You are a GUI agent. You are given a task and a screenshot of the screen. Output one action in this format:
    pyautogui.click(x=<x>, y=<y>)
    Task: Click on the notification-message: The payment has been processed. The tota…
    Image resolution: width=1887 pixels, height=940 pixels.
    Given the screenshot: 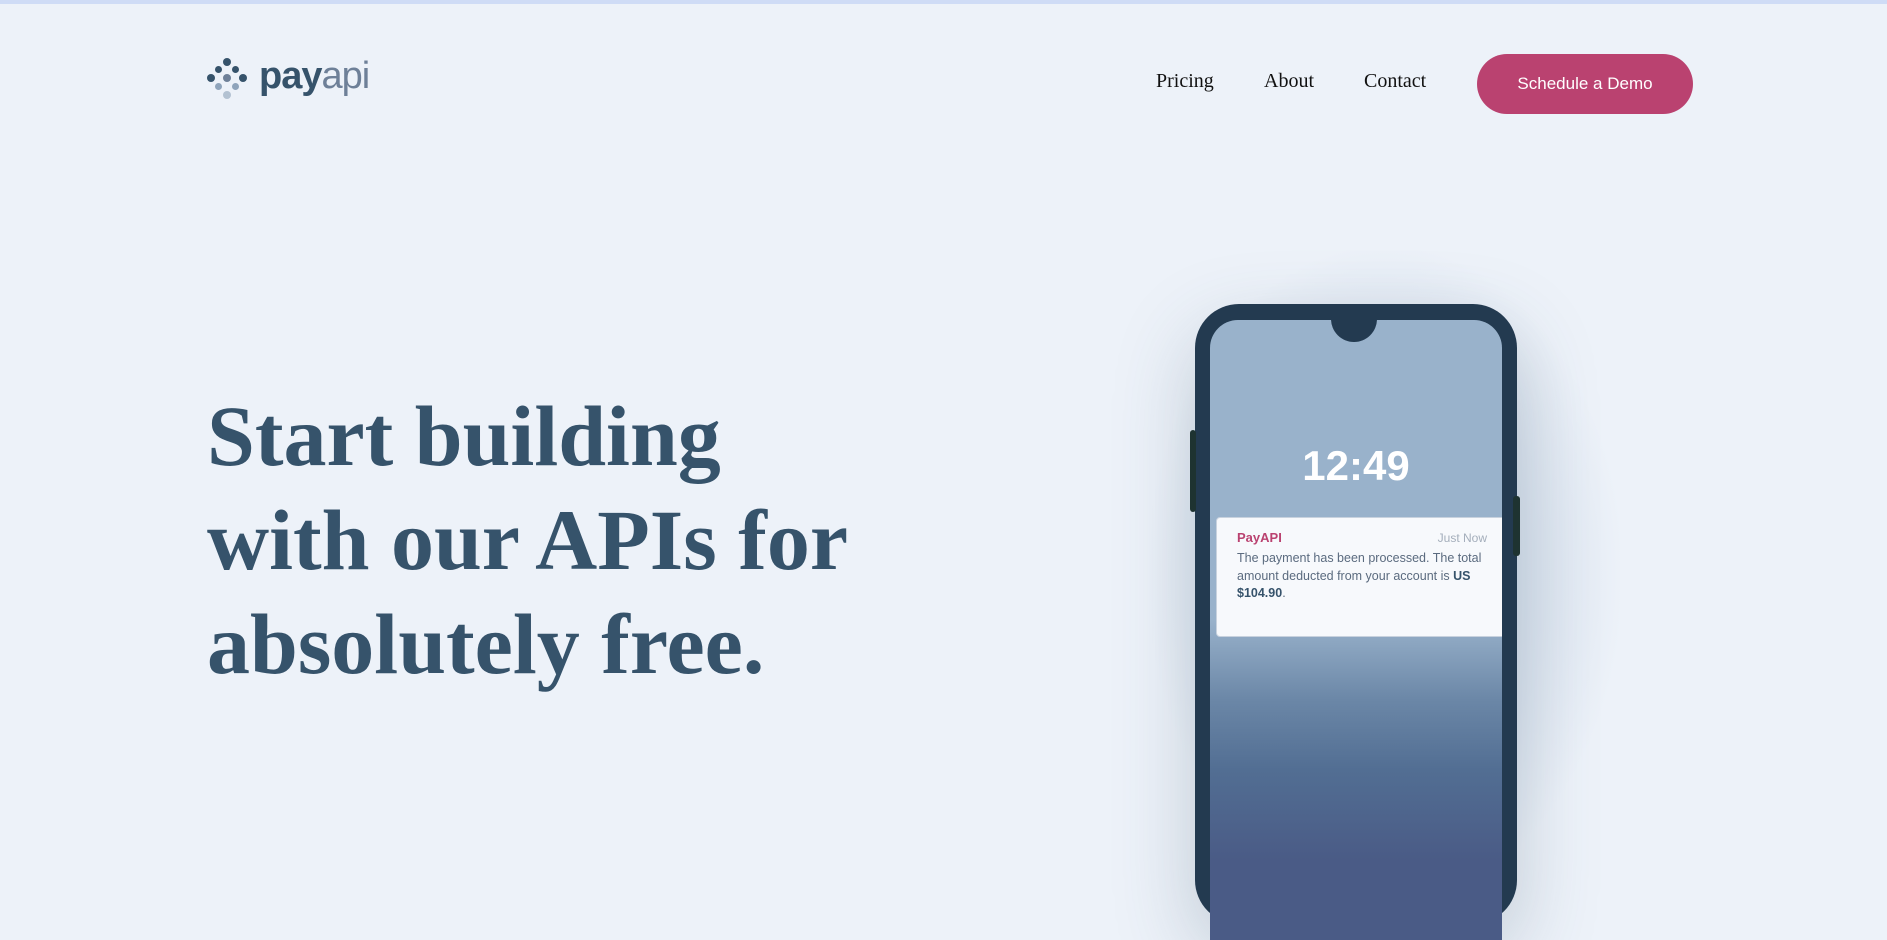 What is the action you would take?
    pyautogui.click(x=1362, y=576)
    